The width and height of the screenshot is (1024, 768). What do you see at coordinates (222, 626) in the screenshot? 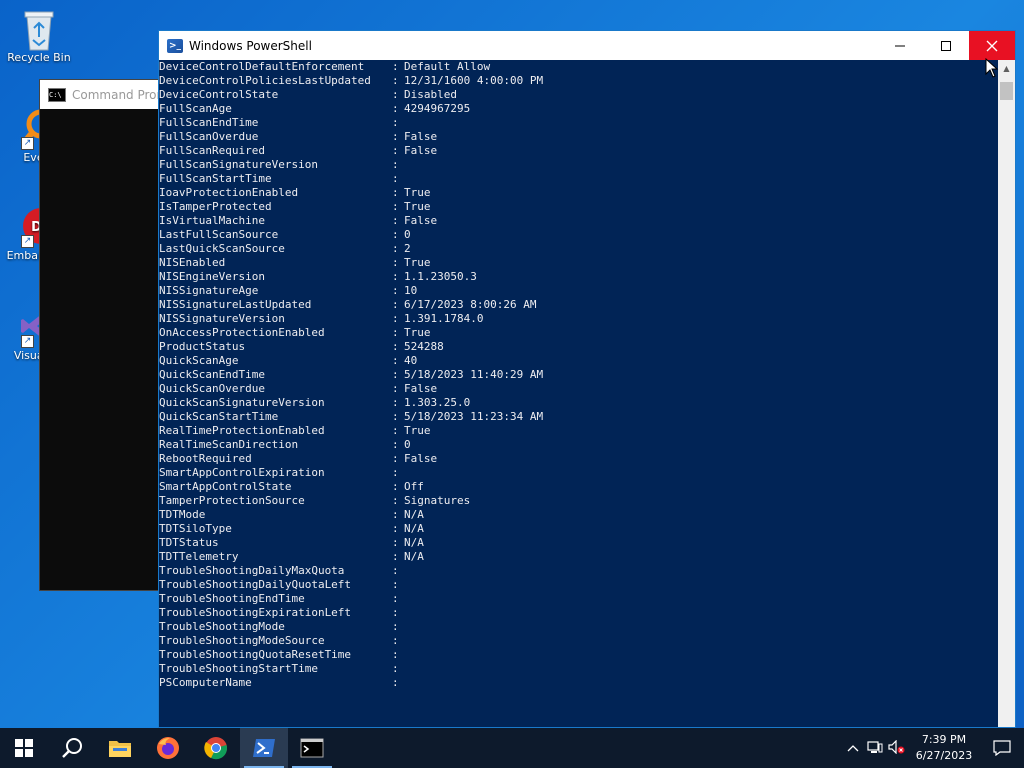
I see `property-name: TroubleShootingMode` at bounding box center [222, 626].